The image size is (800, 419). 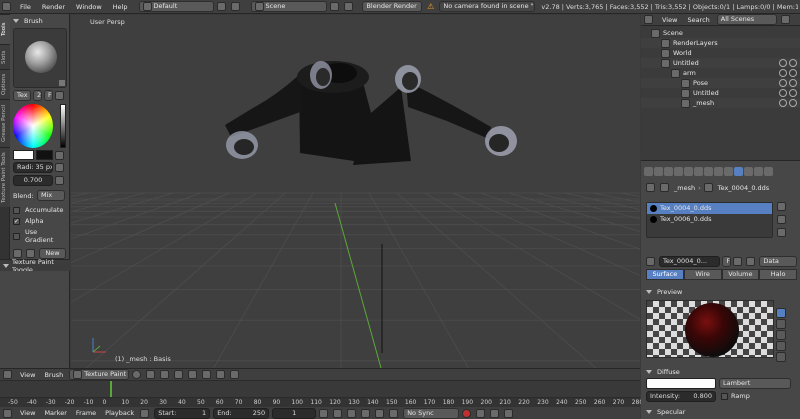 I want to click on tab-tools: Tools, so click(x=5, y=29).